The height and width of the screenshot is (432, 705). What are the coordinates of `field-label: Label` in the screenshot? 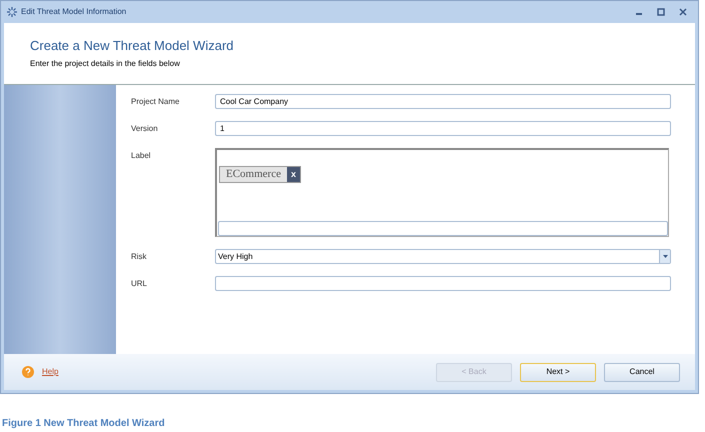 It's located at (141, 156).